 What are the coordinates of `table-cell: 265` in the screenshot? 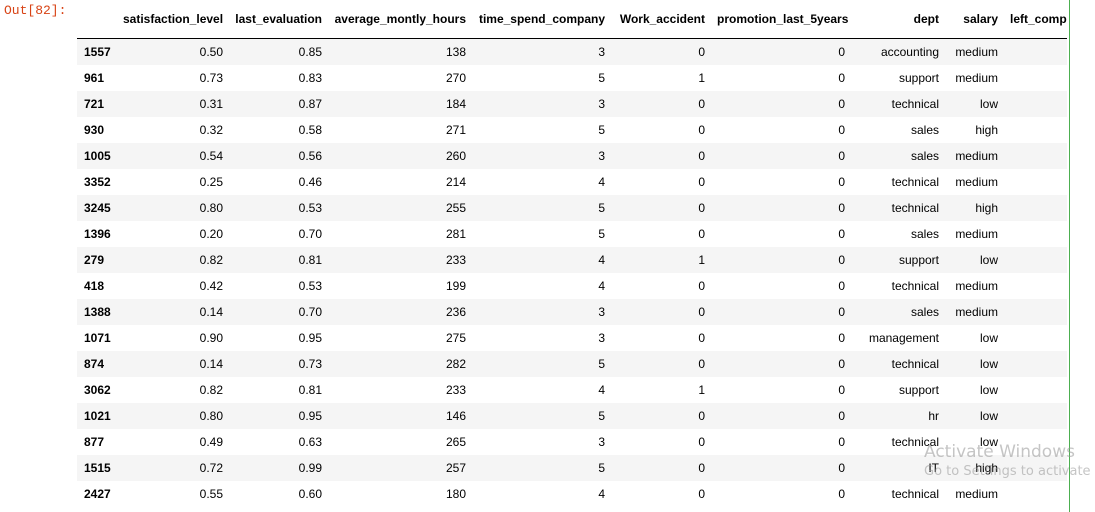 It's located at (455, 441).